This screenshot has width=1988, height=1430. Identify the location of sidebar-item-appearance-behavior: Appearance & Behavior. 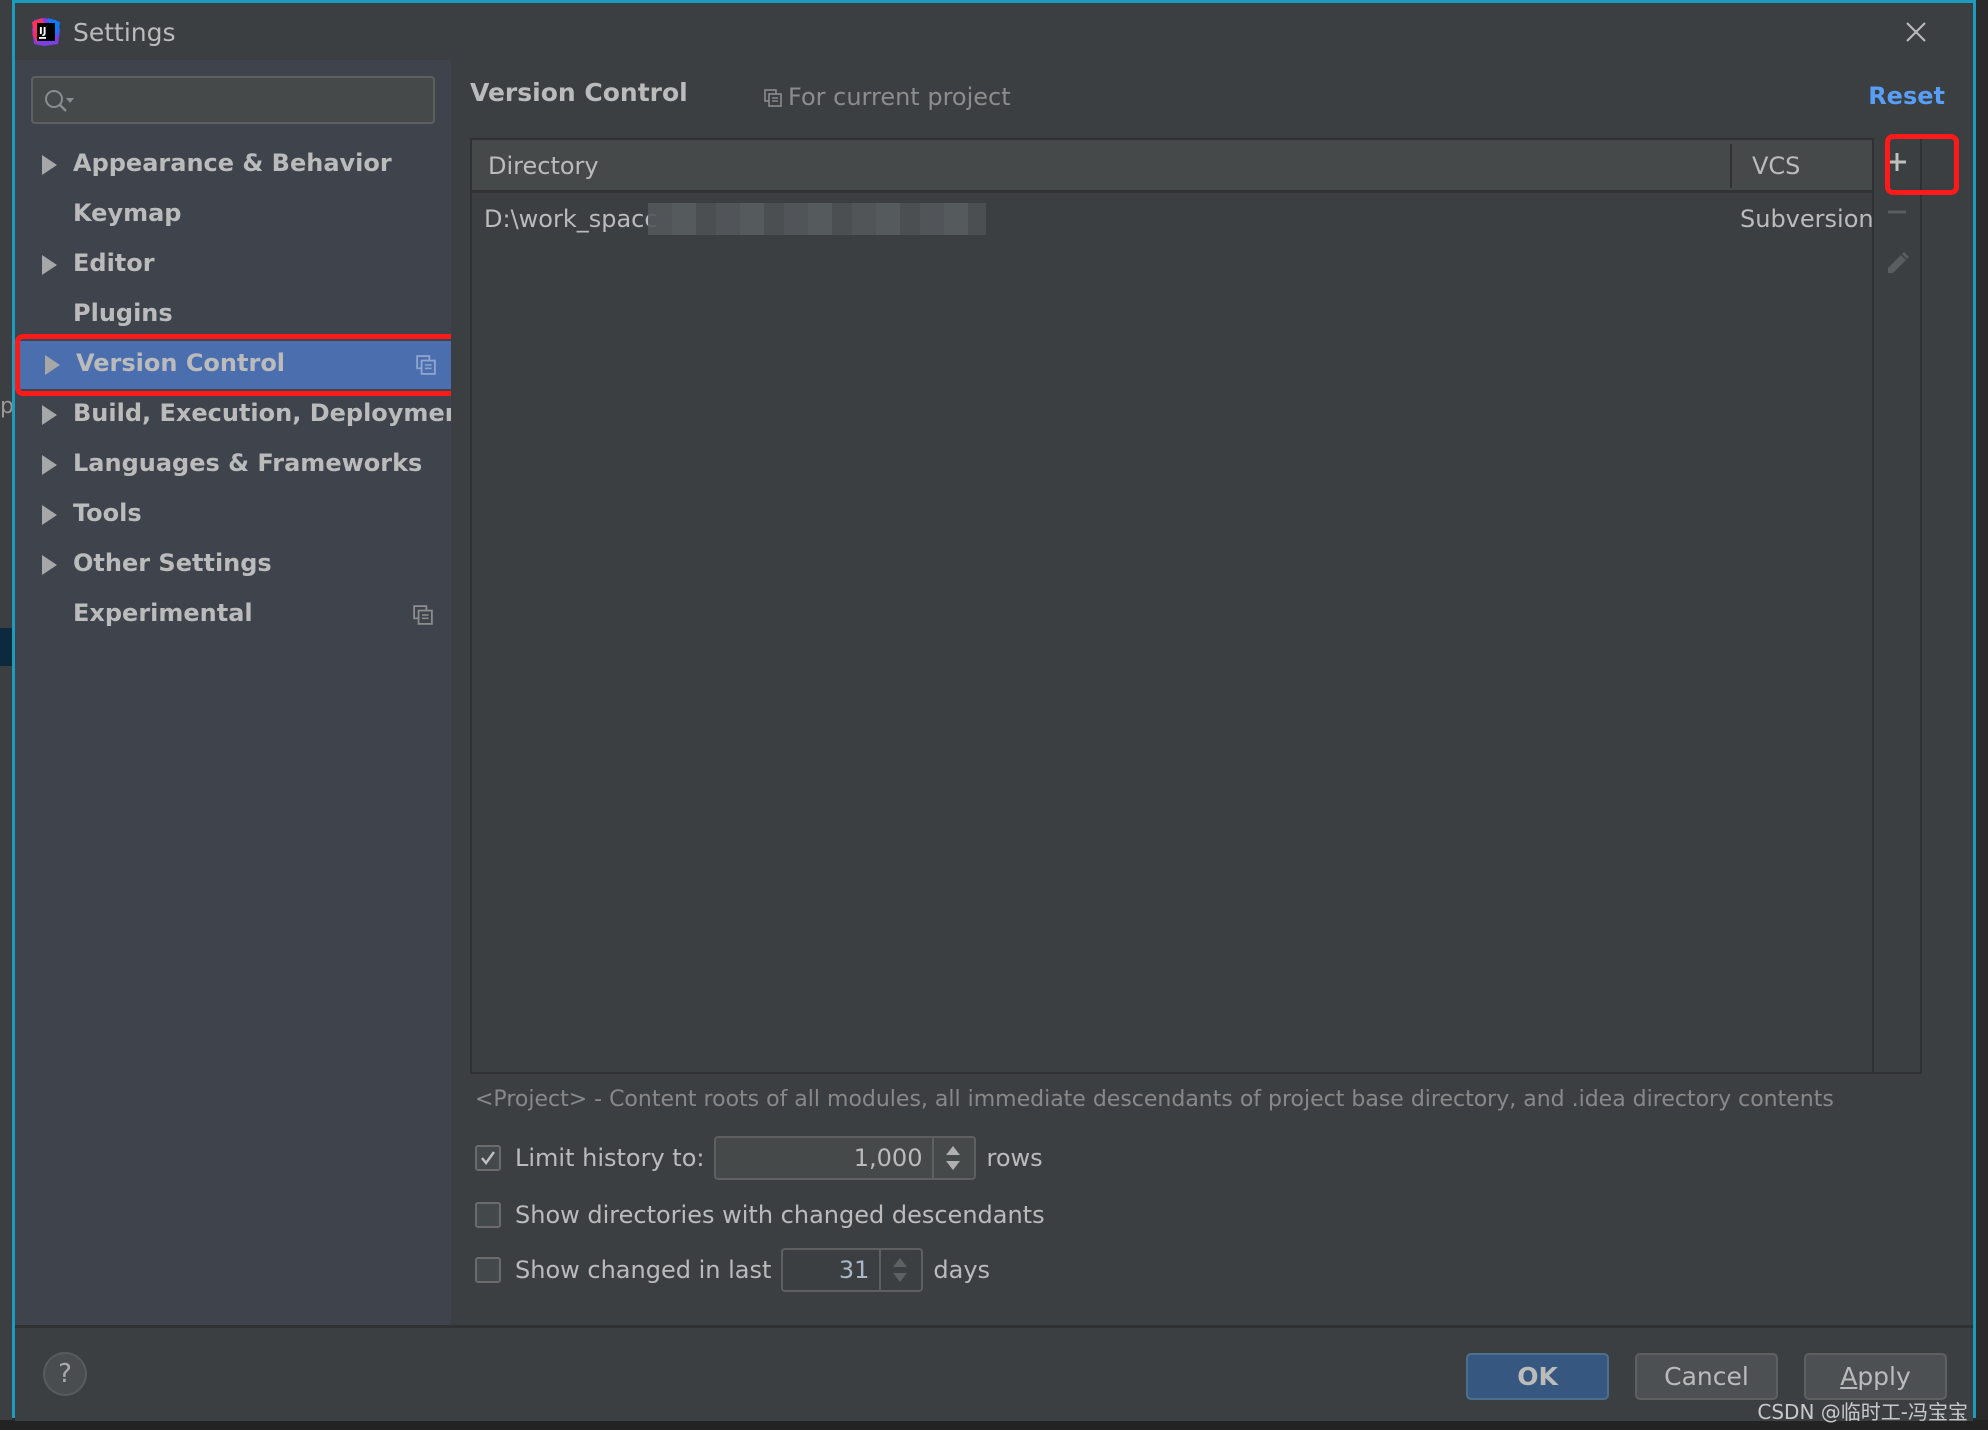
(233, 165).